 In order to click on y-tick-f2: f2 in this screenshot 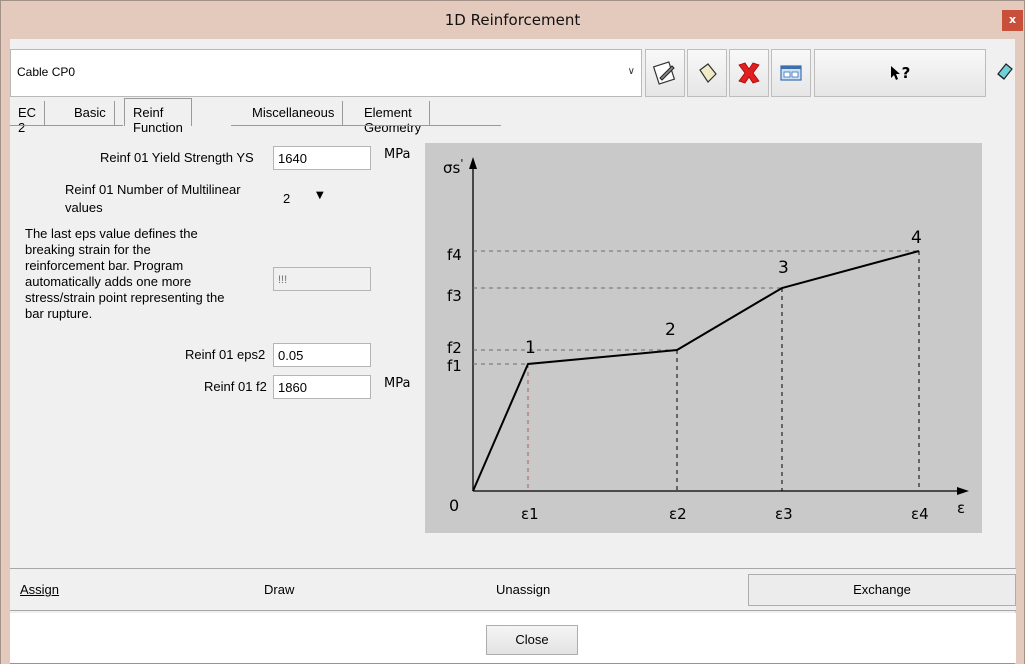, I will do `click(454, 348)`.